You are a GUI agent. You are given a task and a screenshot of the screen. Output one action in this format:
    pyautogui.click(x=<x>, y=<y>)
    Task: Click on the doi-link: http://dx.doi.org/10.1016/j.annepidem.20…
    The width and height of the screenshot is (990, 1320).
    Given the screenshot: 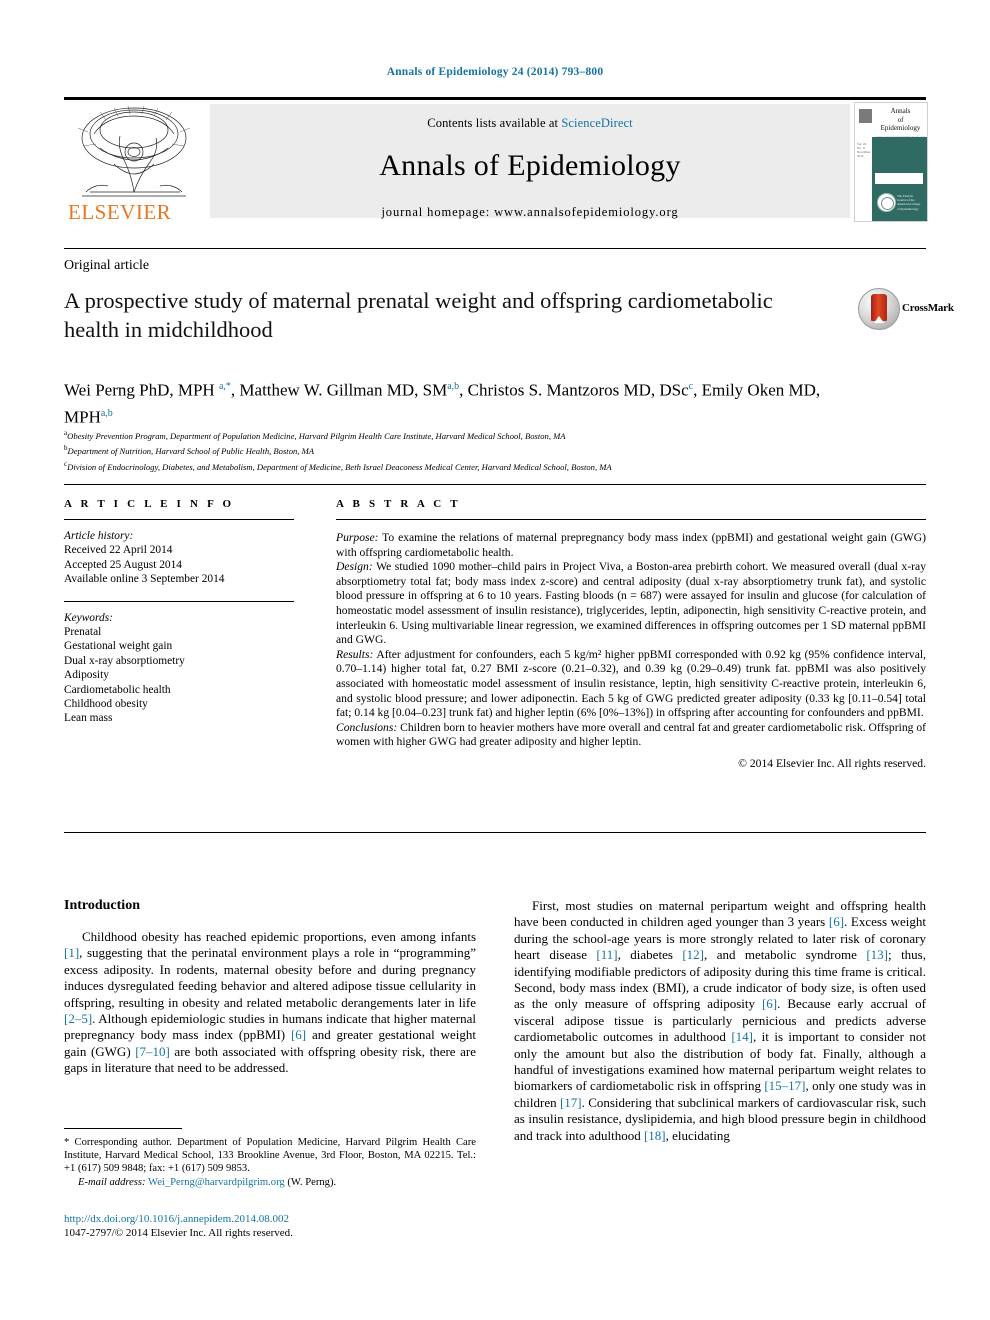 What is the action you would take?
    pyautogui.click(x=270, y=1219)
    